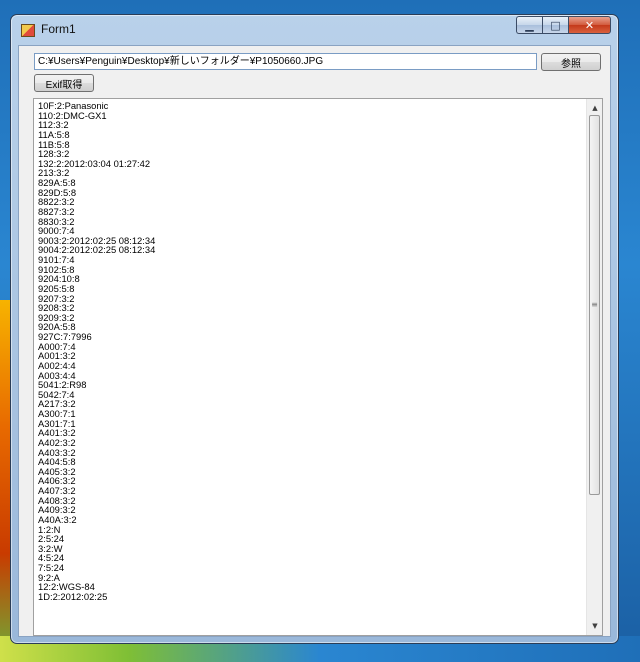 The height and width of the screenshot is (662, 640). I want to click on app-icon, so click(28, 30).